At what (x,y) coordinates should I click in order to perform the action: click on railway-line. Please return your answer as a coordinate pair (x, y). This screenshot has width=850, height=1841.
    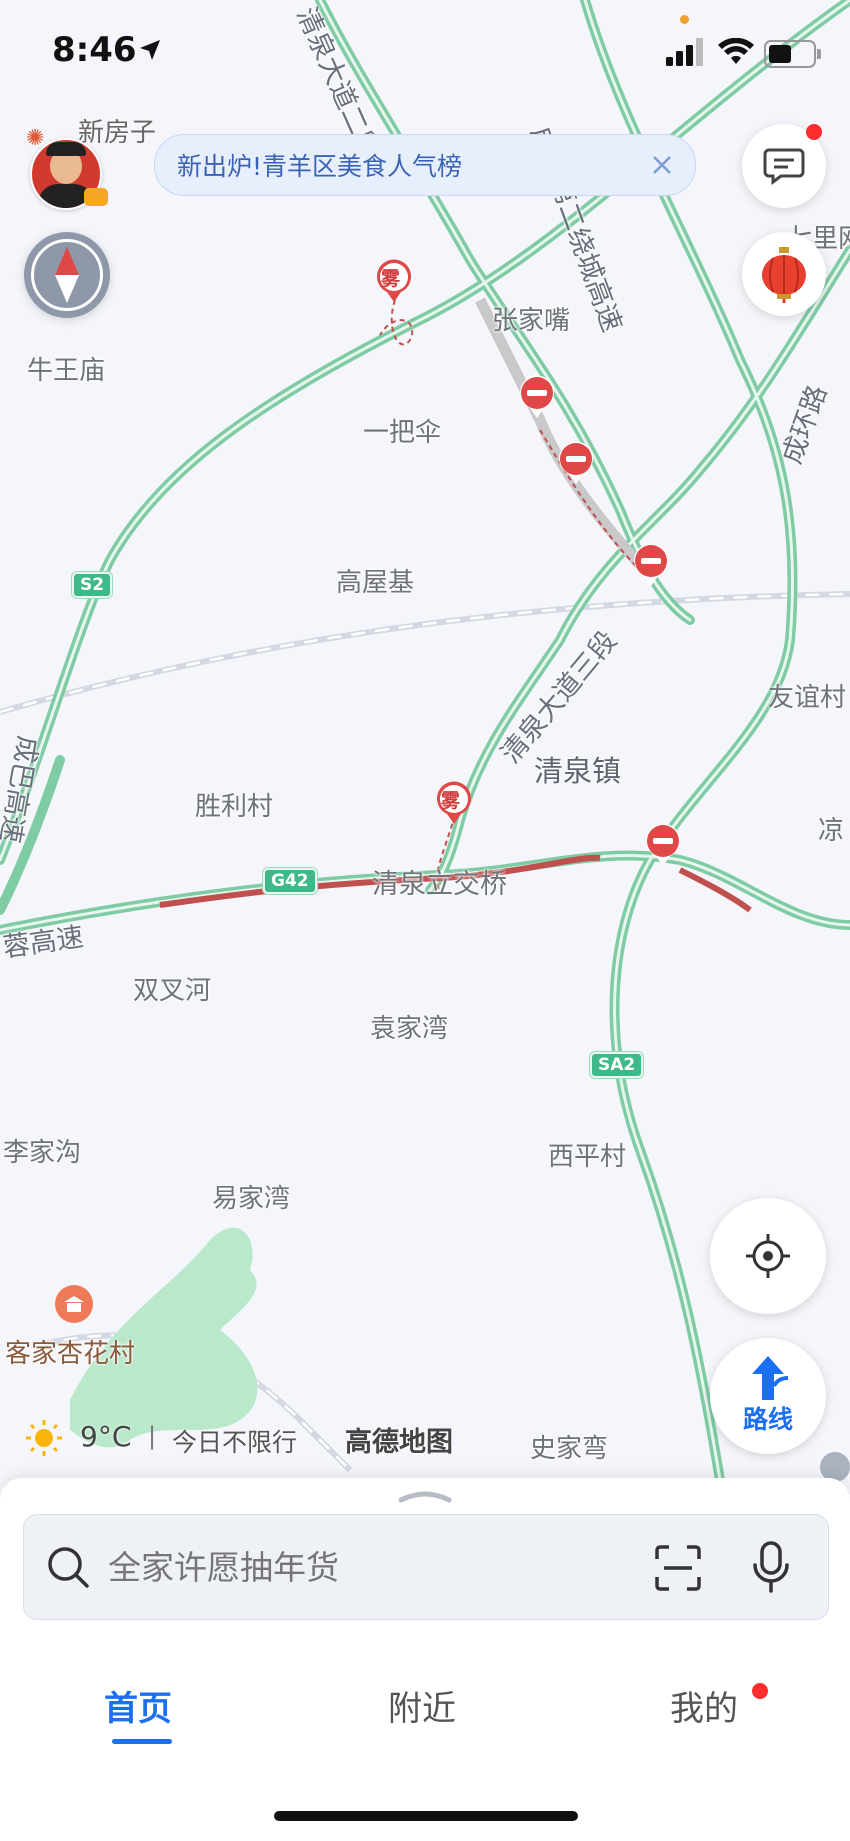
    Looking at the image, I should click on (425, 653).